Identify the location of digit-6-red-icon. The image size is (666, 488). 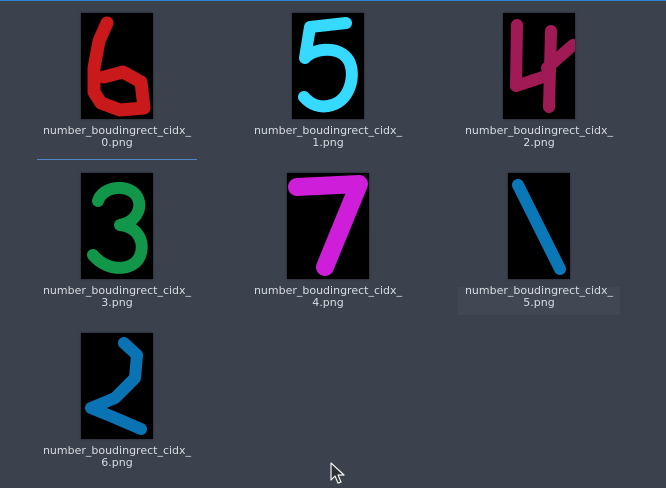
(119, 66).